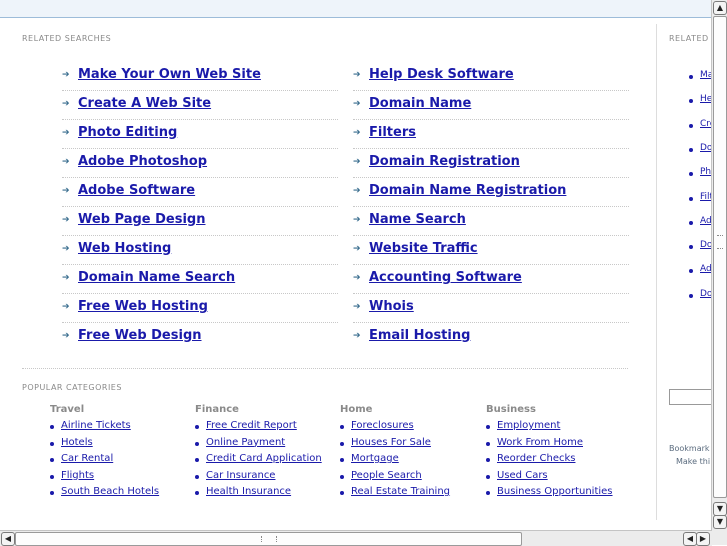 The image size is (727, 546). I want to click on related-search-item: ➔ Domain Name Search, so click(200, 279).